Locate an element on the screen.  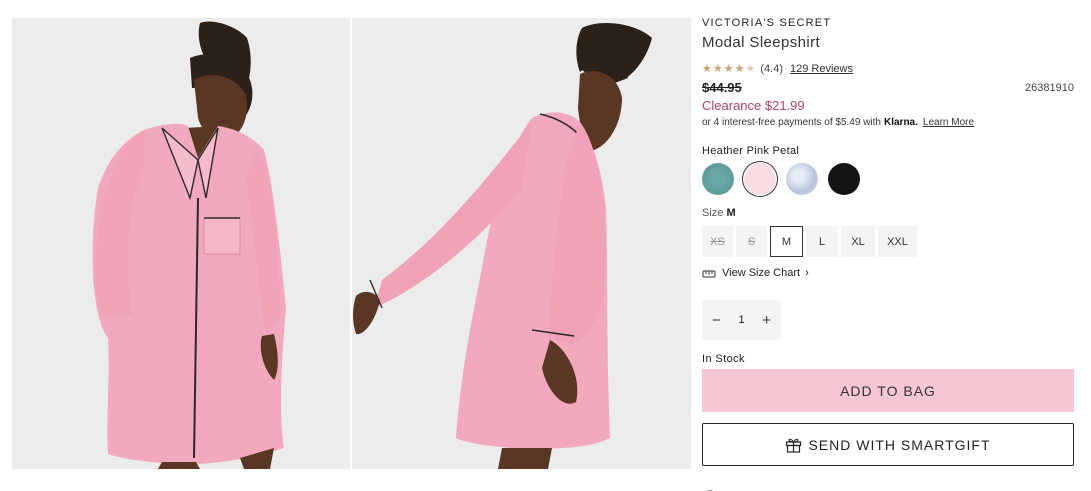
color-swatches is located at coordinates (786, 179).